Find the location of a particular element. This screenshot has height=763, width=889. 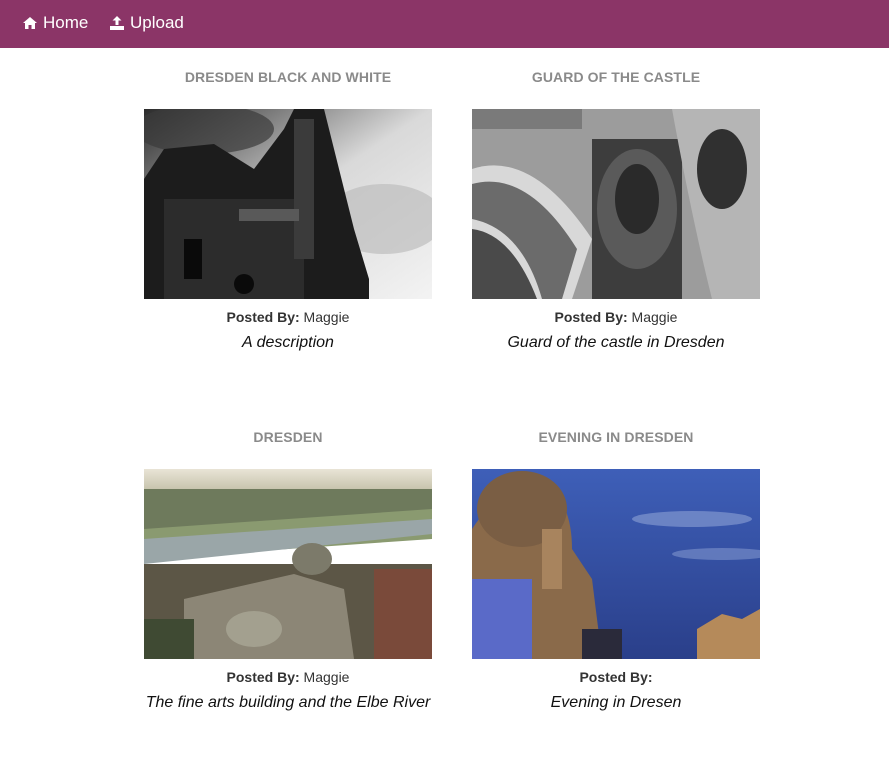

photo-title: DRESDEN is located at coordinates (288, 437).